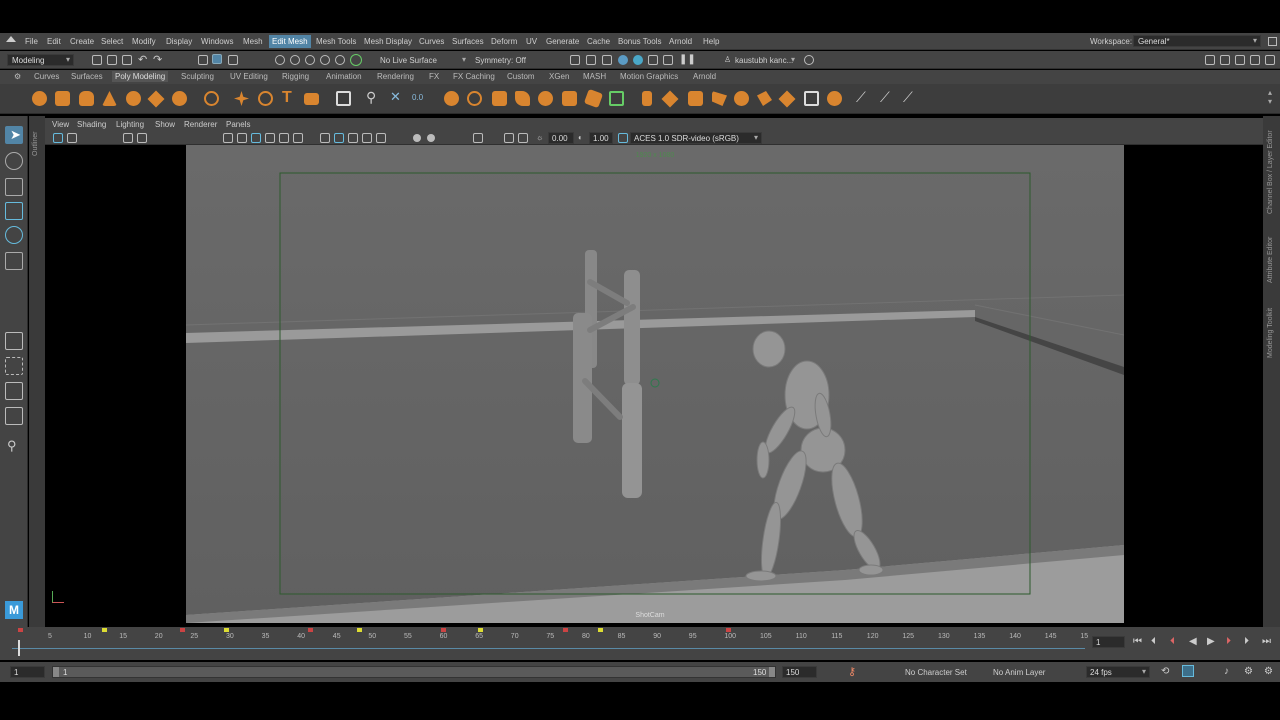 The image size is (1280, 720). What do you see at coordinates (575, 60) in the screenshot?
I see `render-view-icon` at bounding box center [575, 60].